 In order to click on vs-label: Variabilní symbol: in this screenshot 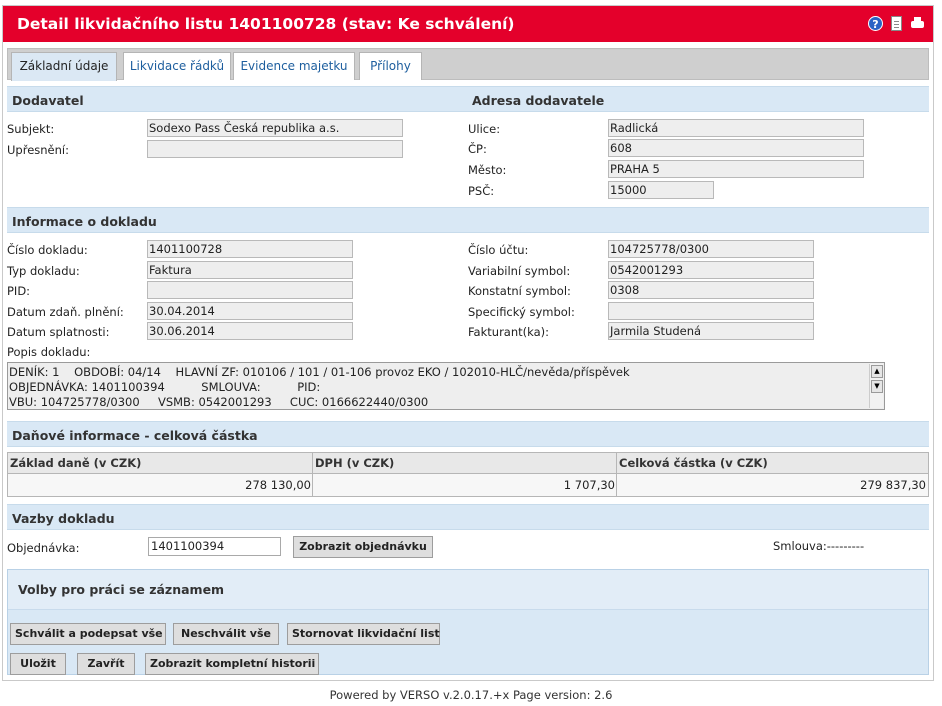, I will do `click(519, 271)`.